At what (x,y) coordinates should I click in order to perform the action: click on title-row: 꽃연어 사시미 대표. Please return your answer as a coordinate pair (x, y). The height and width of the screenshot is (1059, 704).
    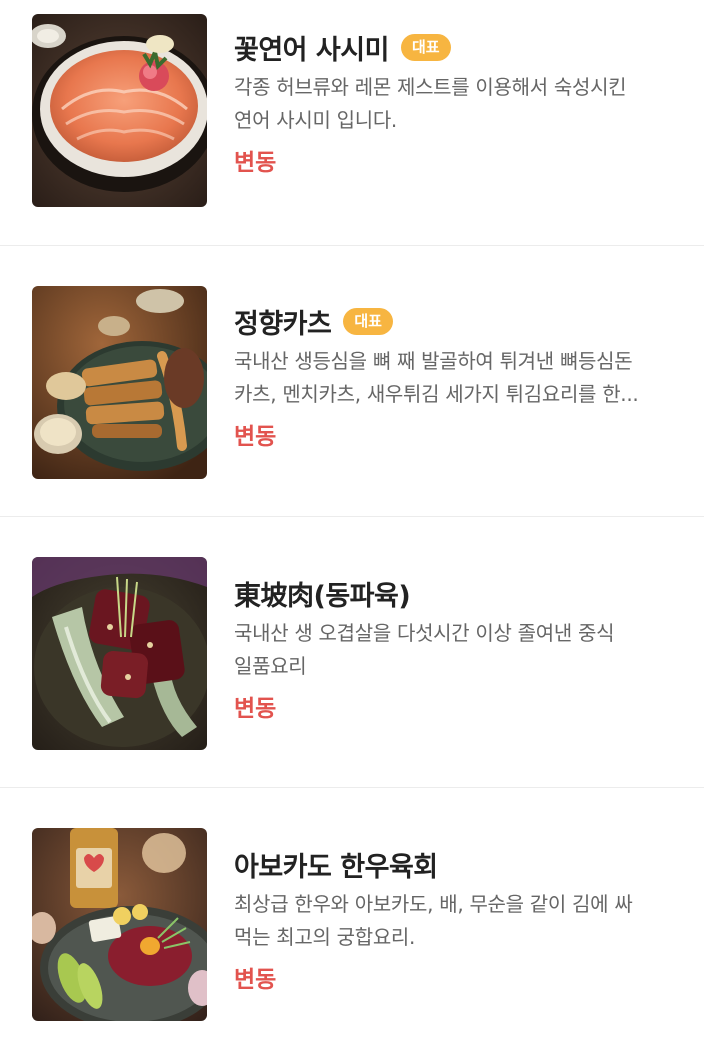
    Looking at the image, I should click on (464, 47).